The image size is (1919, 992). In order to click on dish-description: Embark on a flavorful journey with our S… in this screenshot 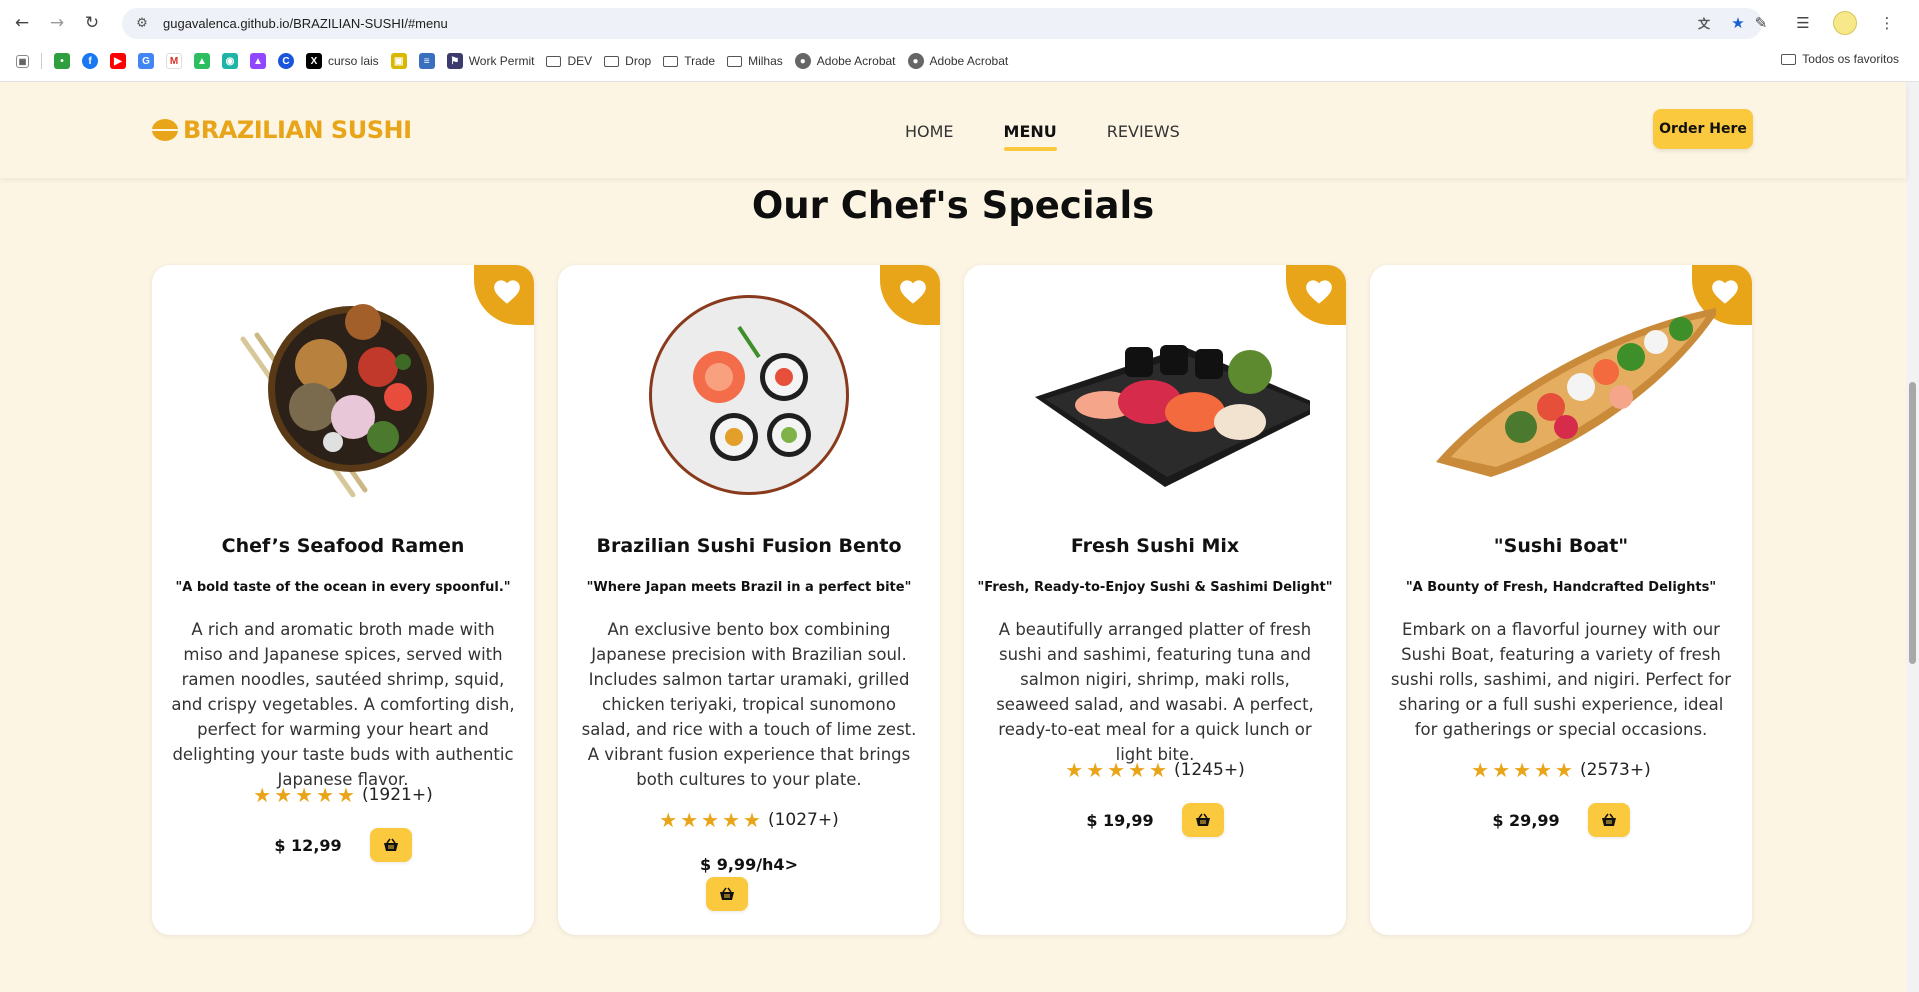, I will do `click(1561, 679)`.